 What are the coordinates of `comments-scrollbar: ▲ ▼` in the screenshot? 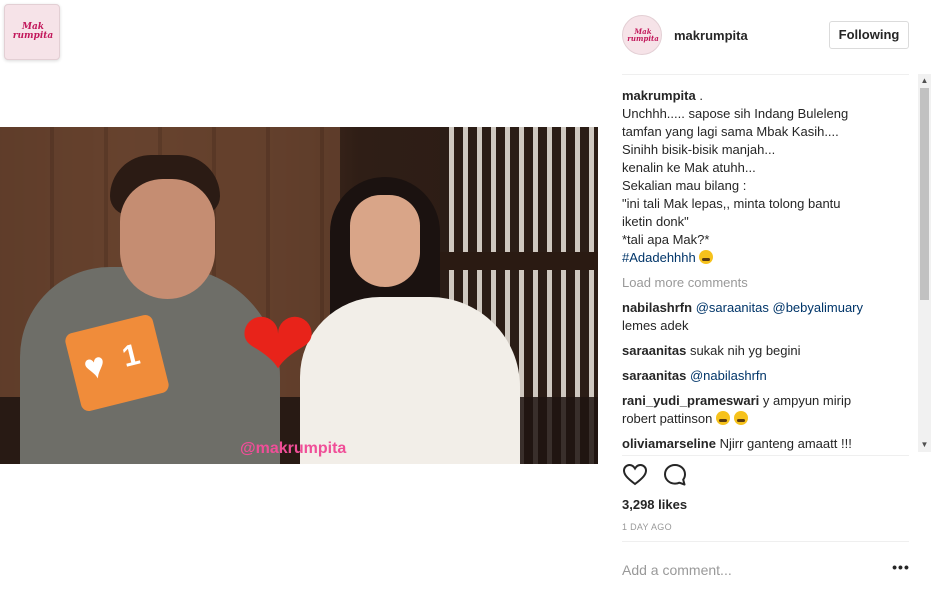 It's located at (924, 263).